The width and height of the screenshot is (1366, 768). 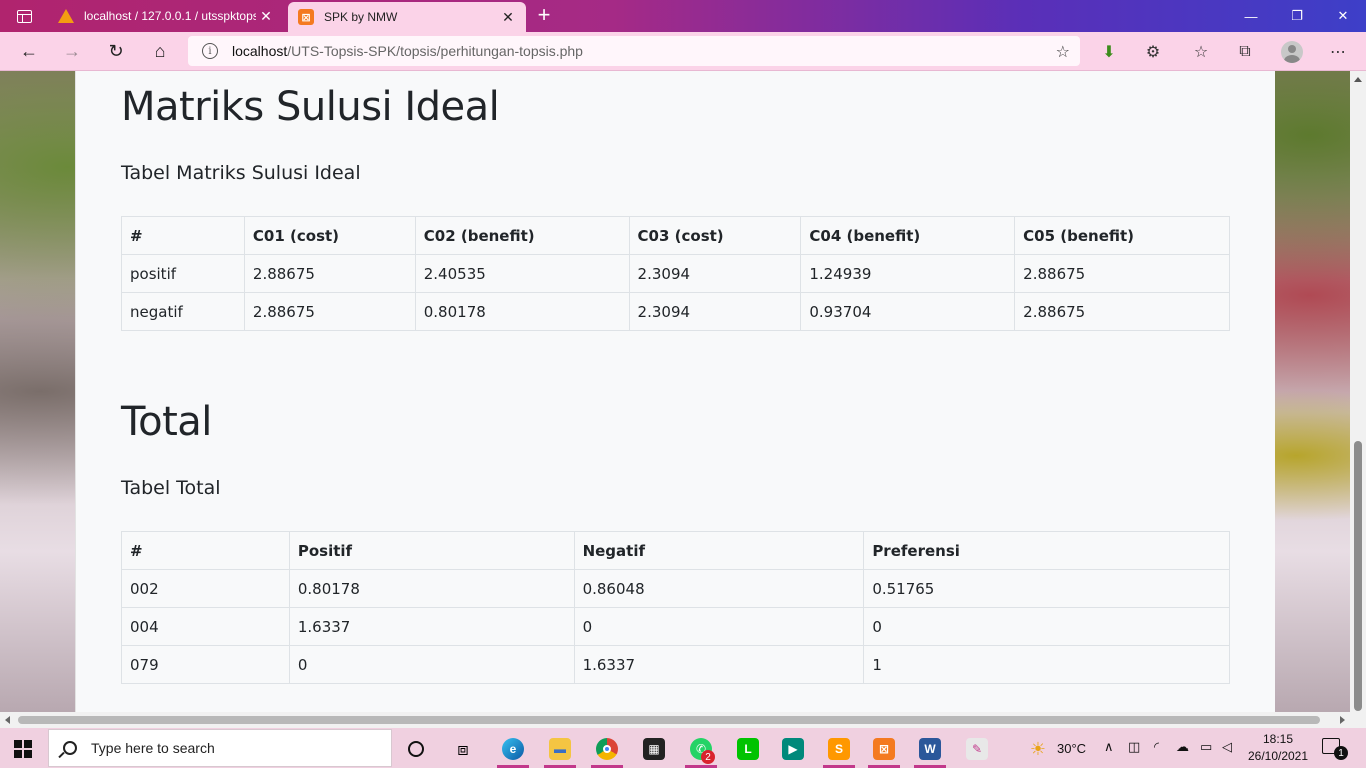 What do you see at coordinates (70, 748) in the screenshot?
I see `search-icon` at bounding box center [70, 748].